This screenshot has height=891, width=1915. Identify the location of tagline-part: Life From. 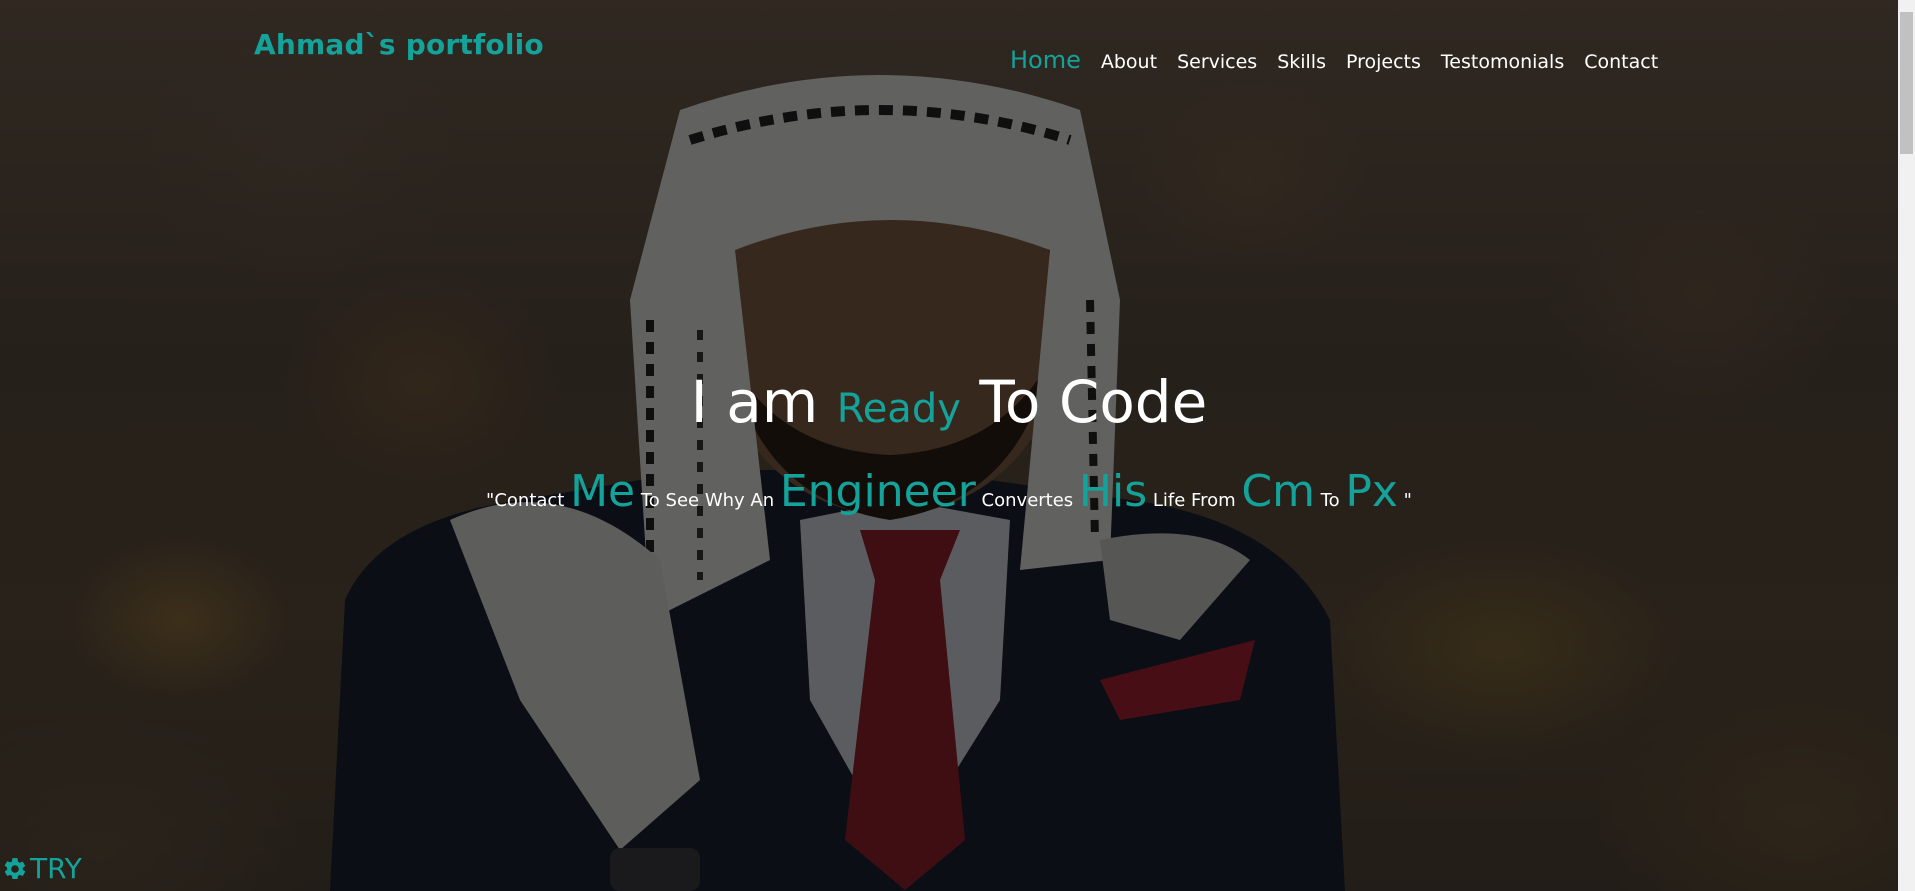
(1194, 500).